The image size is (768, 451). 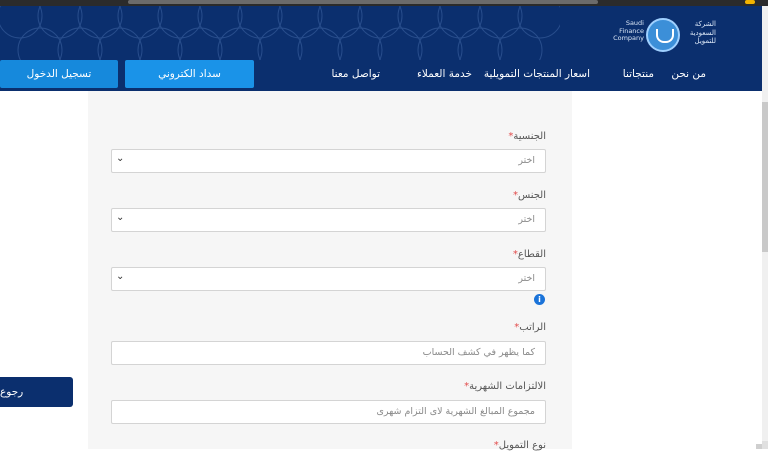 What do you see at coordinates (363, 2) in the screenshot?
I see `horizontal-scroll-thumb` at bounding box center [363, 2].